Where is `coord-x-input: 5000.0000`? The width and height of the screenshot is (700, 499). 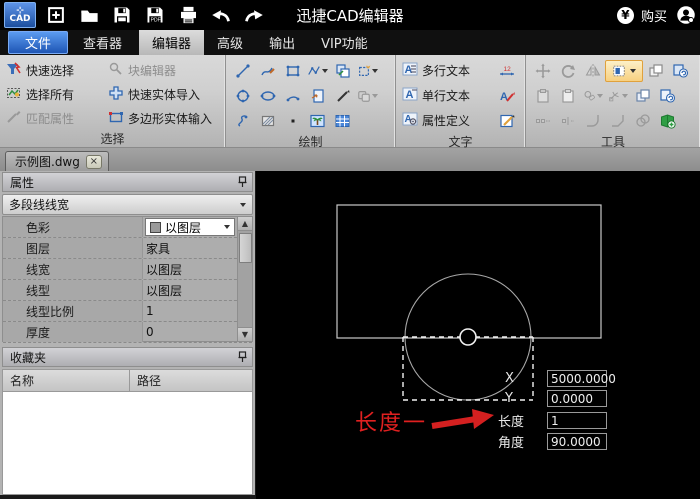 coord-x-input: 5000.0000 is located at coordinates (581, 378).